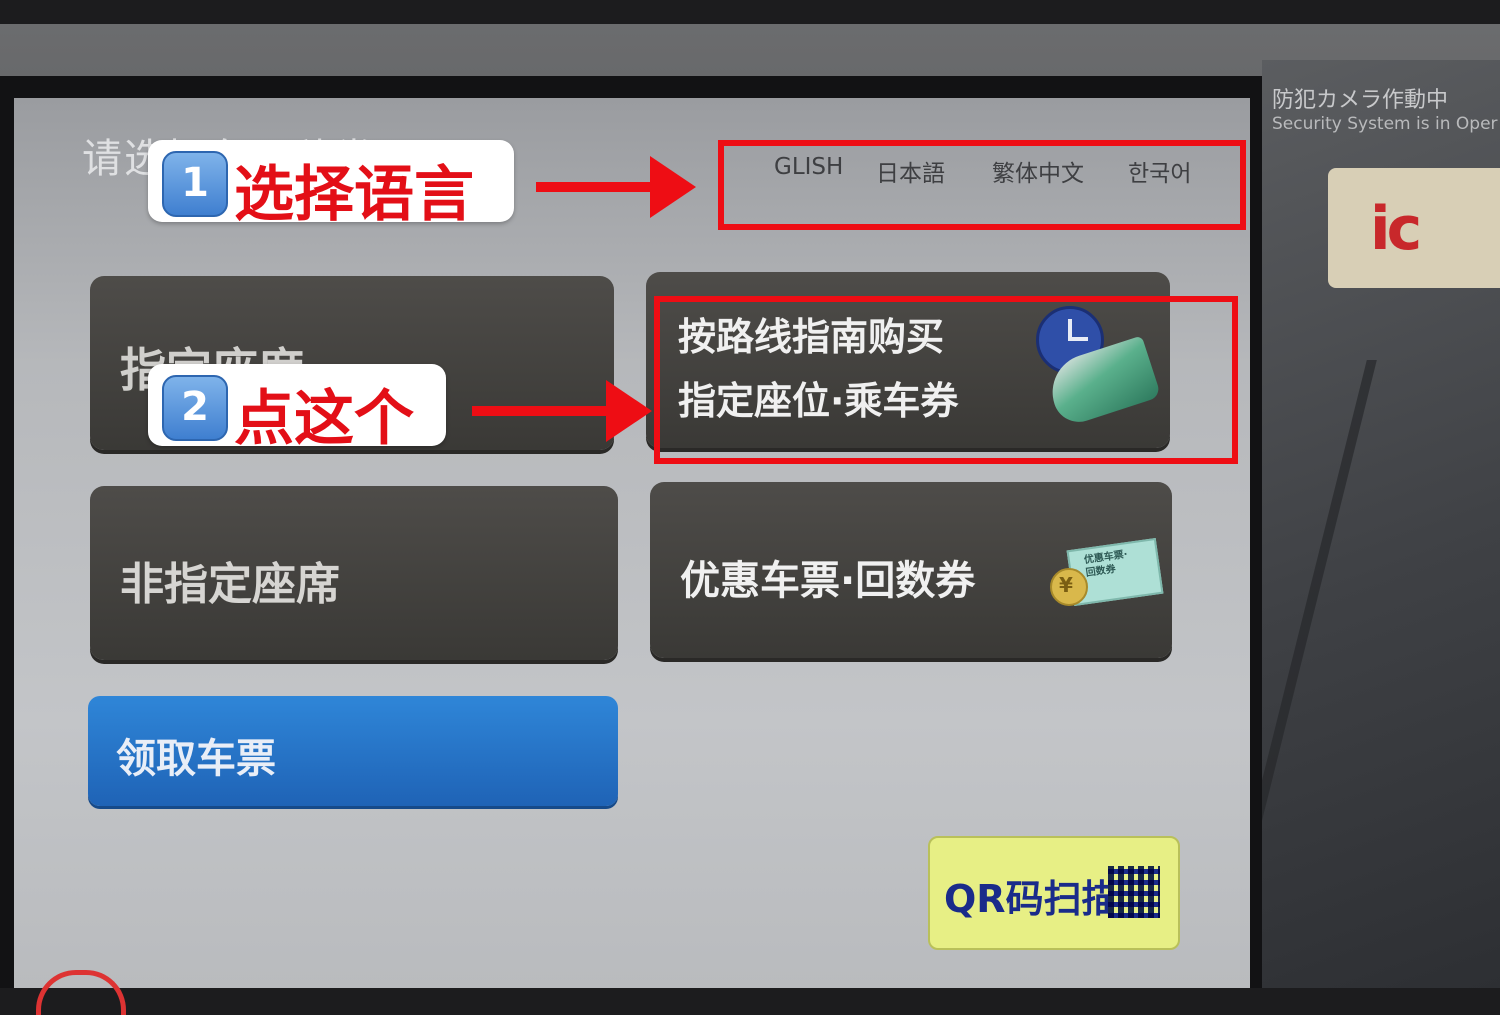 The height and width of the screenshot is (1015, 1500). What do you see at coordinates (616, 187) in the screenshot?
I see `arrow-to-language-icon` at bounding box center [616, 187].